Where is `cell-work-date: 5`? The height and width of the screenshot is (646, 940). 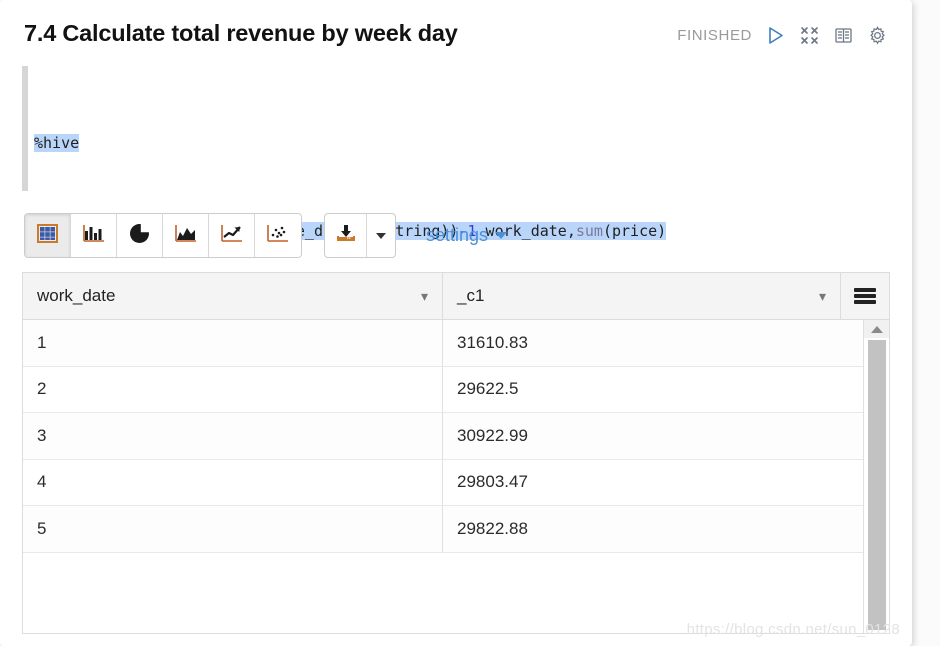 cell-work-date: 5 is located at coordinates (233, 529).